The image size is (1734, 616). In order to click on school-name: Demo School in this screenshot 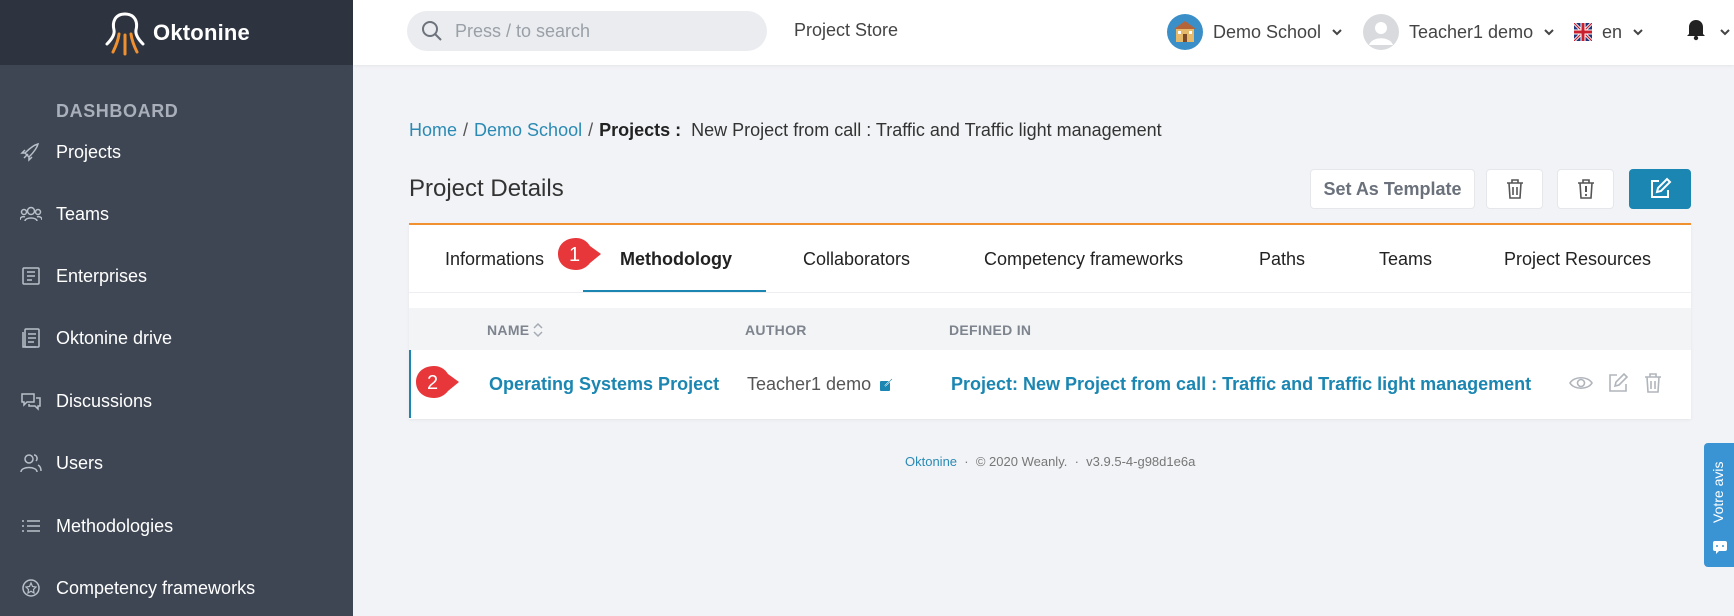, I will do `click(1267, 31)`.